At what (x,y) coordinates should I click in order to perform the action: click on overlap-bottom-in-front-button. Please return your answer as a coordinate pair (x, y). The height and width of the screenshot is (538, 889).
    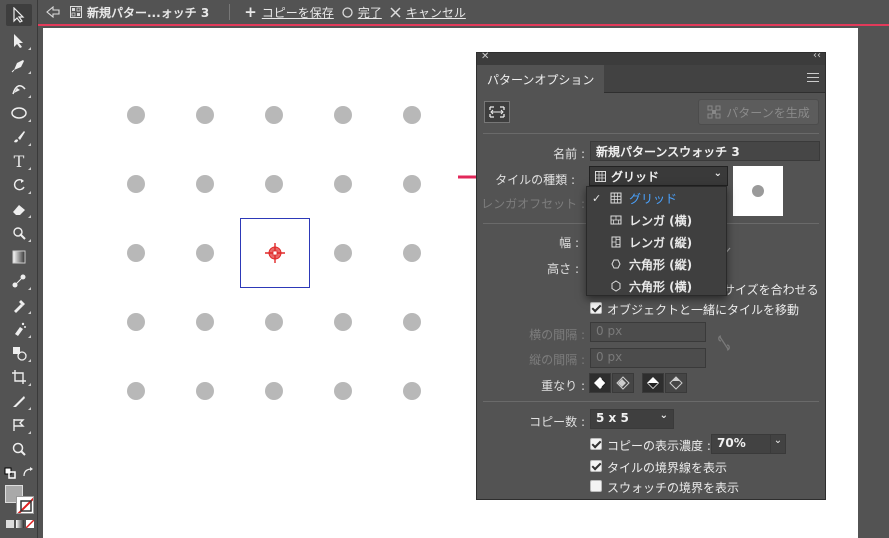
    Looking at the image, I should click on (676, 383).